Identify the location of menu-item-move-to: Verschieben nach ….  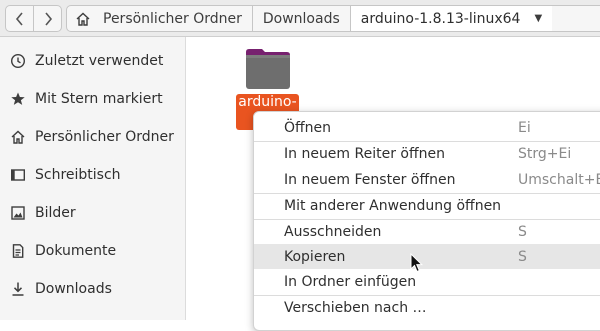
(427, 307).